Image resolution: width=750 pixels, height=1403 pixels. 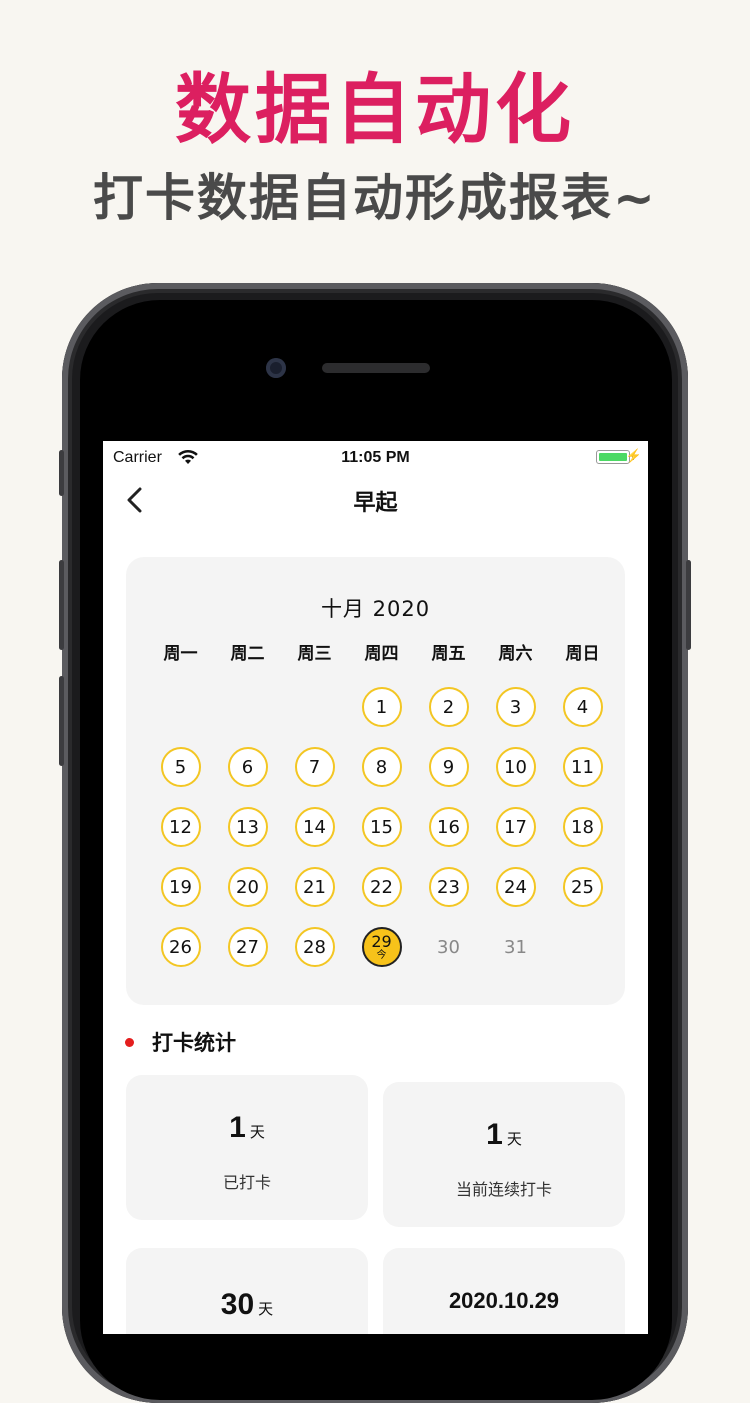 I want to click on calendar-cell: 25, so click(x=582, y=887).